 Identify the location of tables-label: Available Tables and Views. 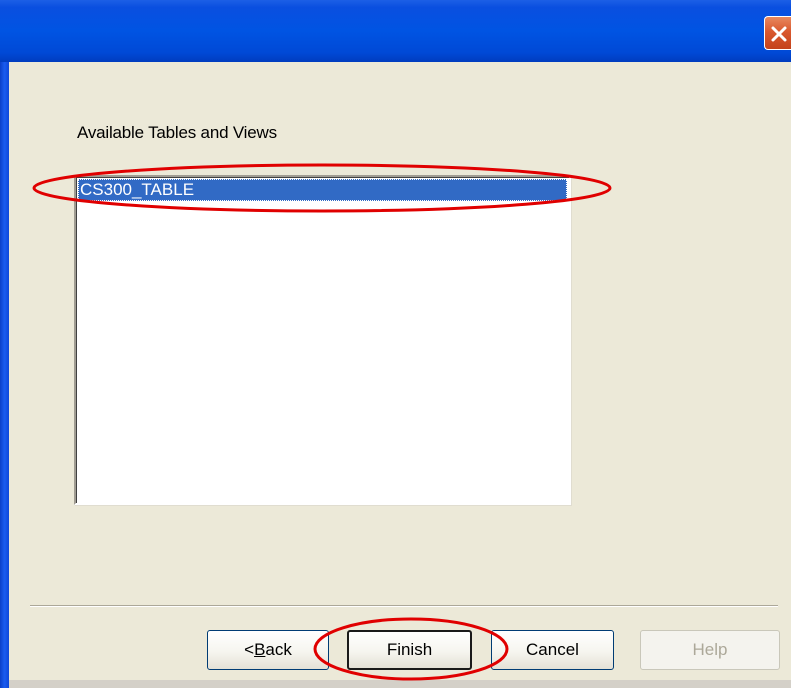
(177, 132).